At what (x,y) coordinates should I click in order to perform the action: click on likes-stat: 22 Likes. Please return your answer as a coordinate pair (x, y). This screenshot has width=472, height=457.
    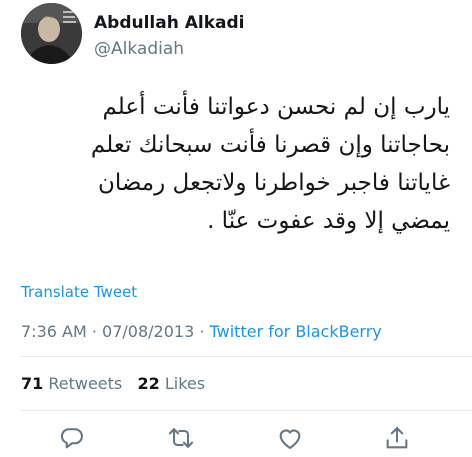
    Looking at the image, I should click on (172, 383).